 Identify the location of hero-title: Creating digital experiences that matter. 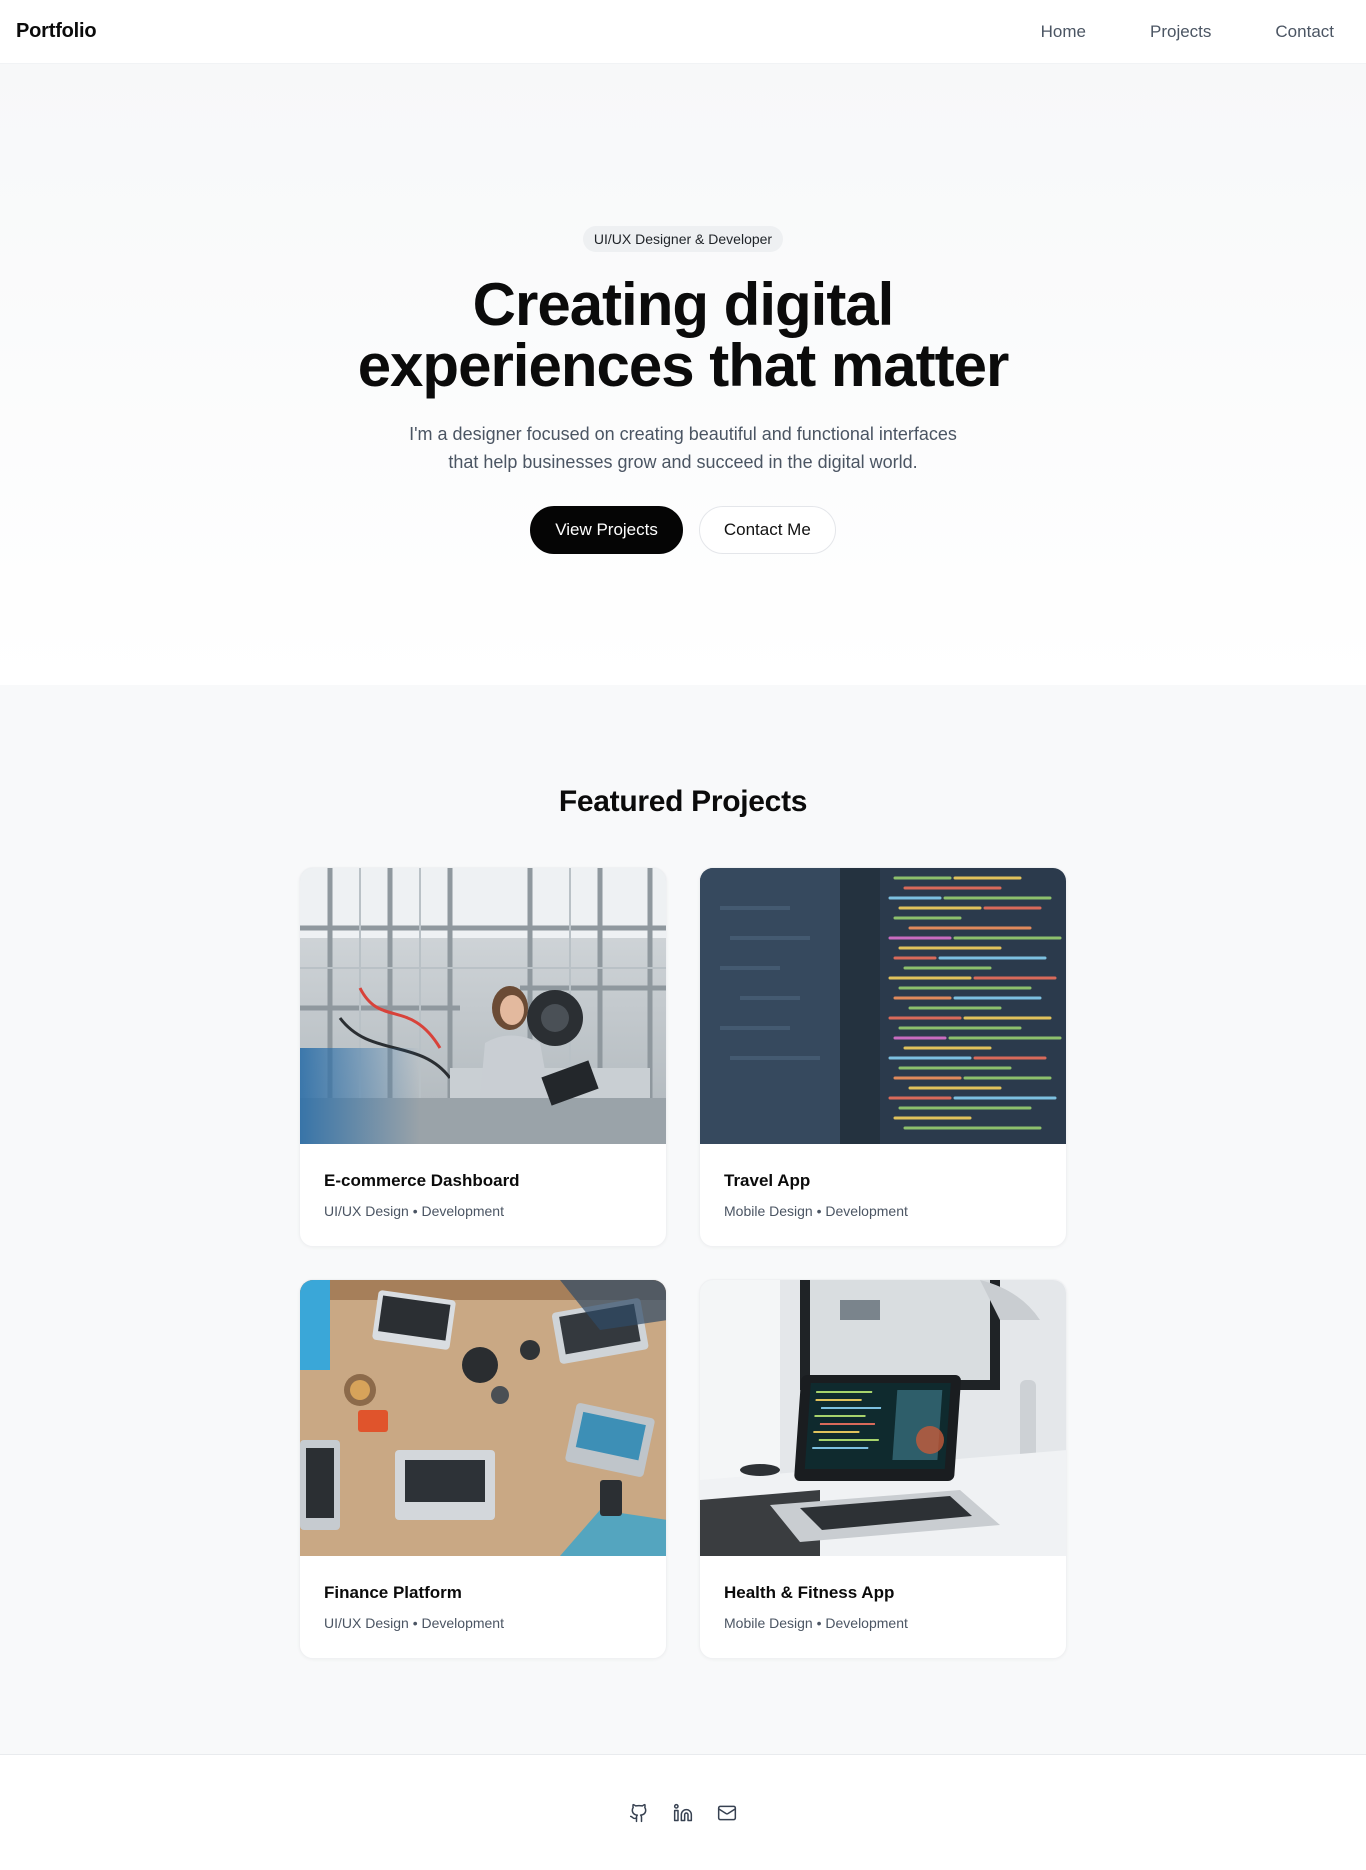
(683, 335).